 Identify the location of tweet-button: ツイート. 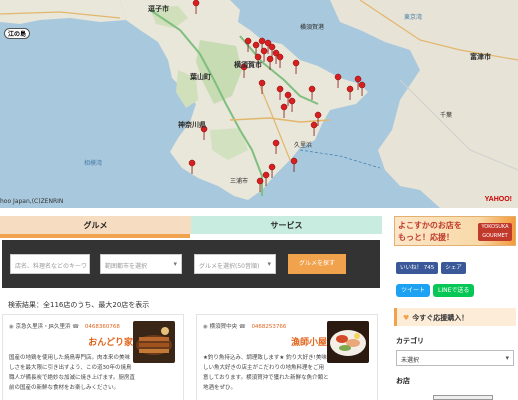
(413, 290).